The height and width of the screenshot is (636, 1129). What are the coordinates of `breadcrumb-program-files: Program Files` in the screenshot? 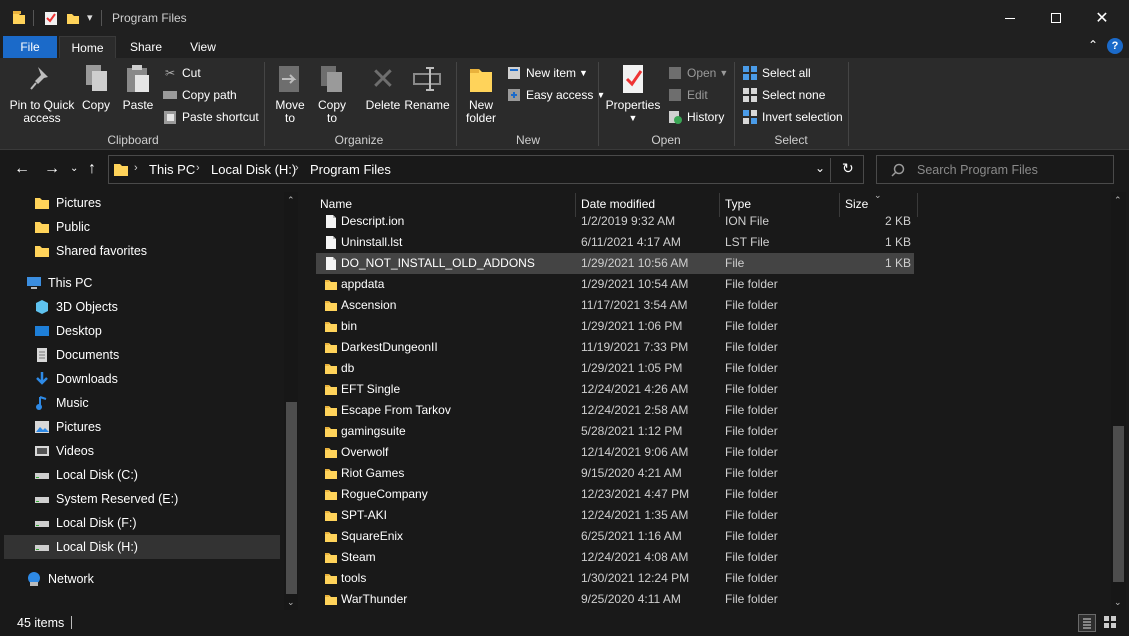 It's located at (350, 169).